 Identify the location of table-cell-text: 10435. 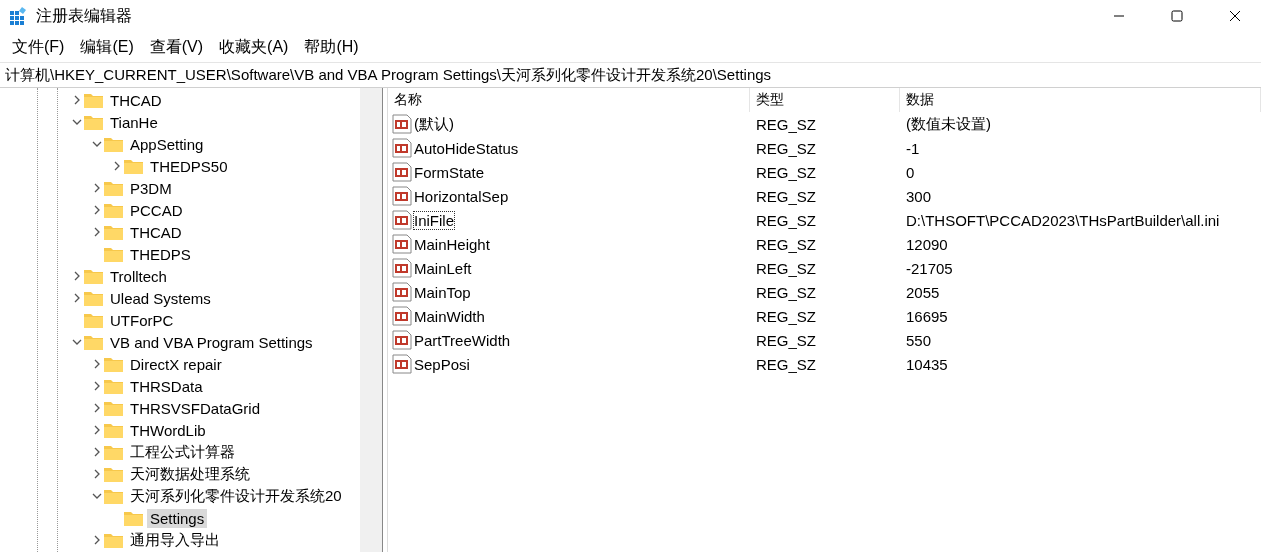
(927, 364).